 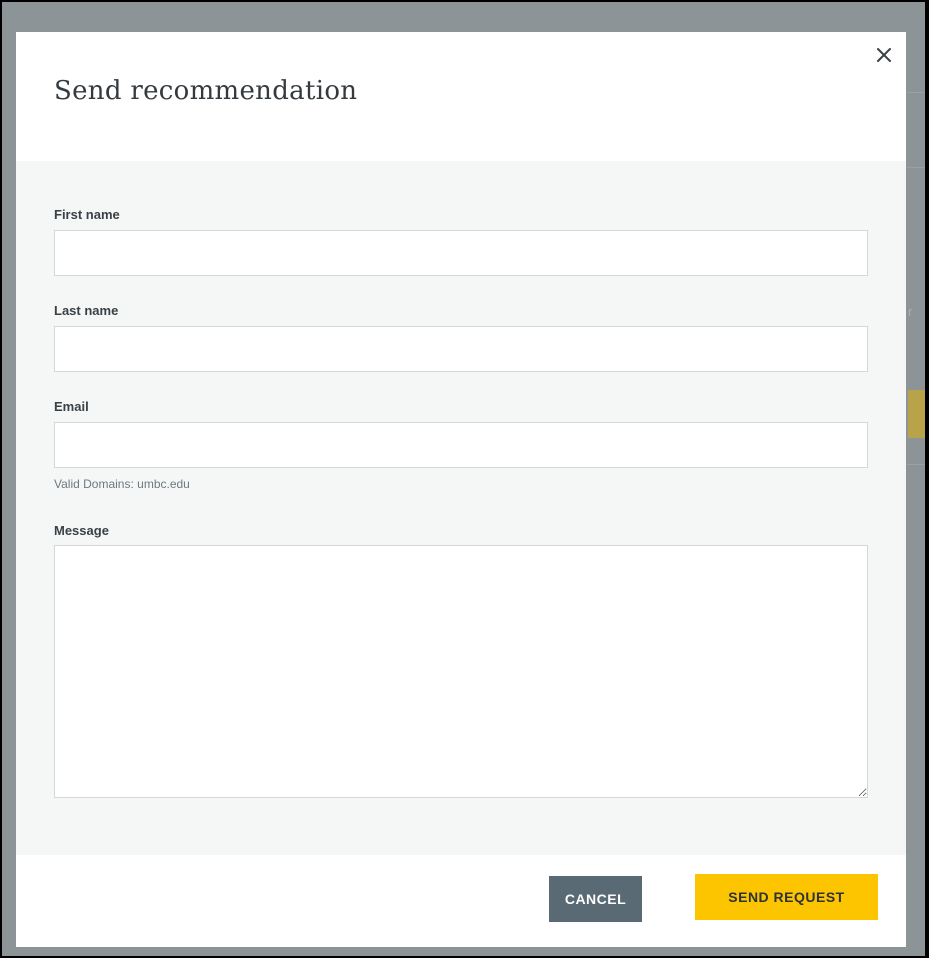 What do you see at coordinates (461, 253) in the screenshot?
I see `first-name-input` at bounding box center [461, 253].